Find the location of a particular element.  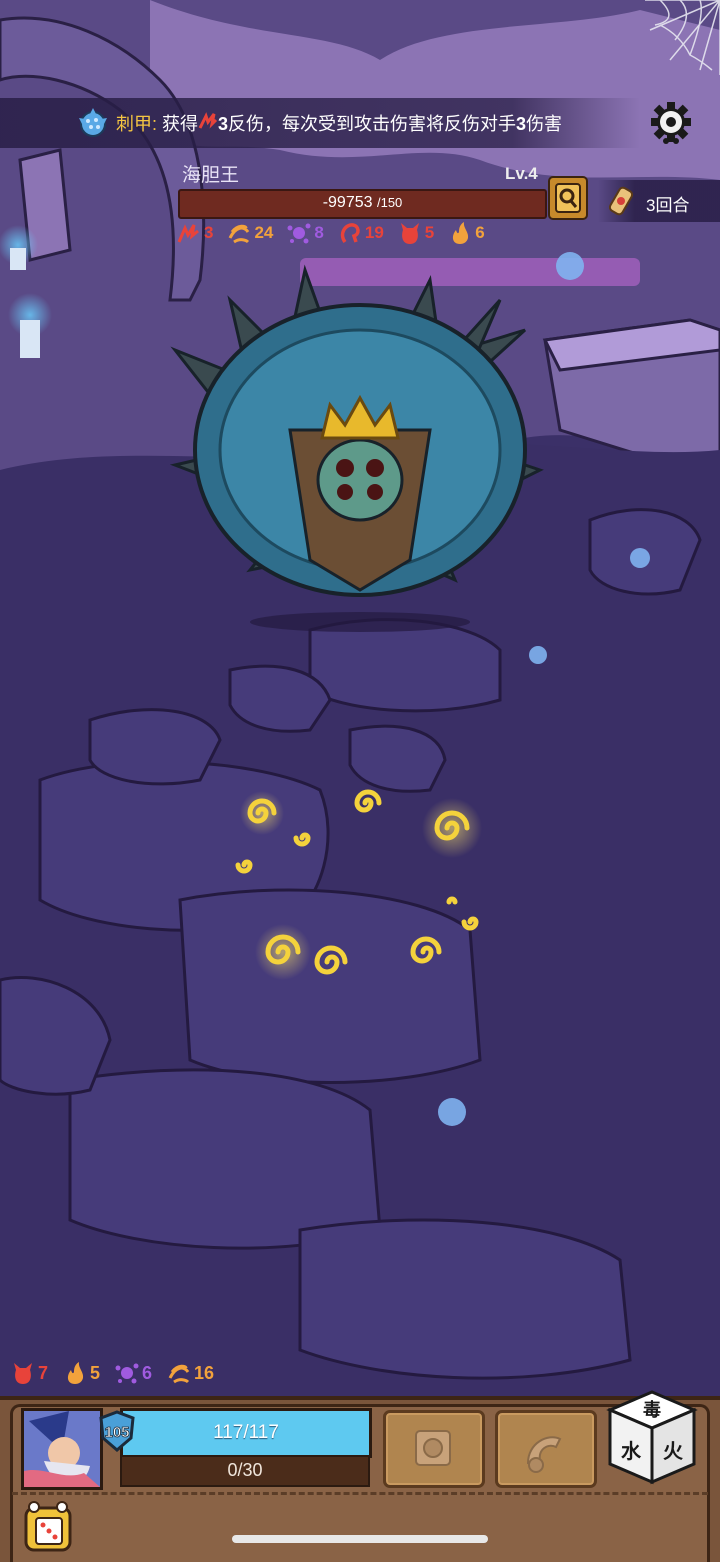

tip-text-c: 伤害 is located at coordinates (544, 124).